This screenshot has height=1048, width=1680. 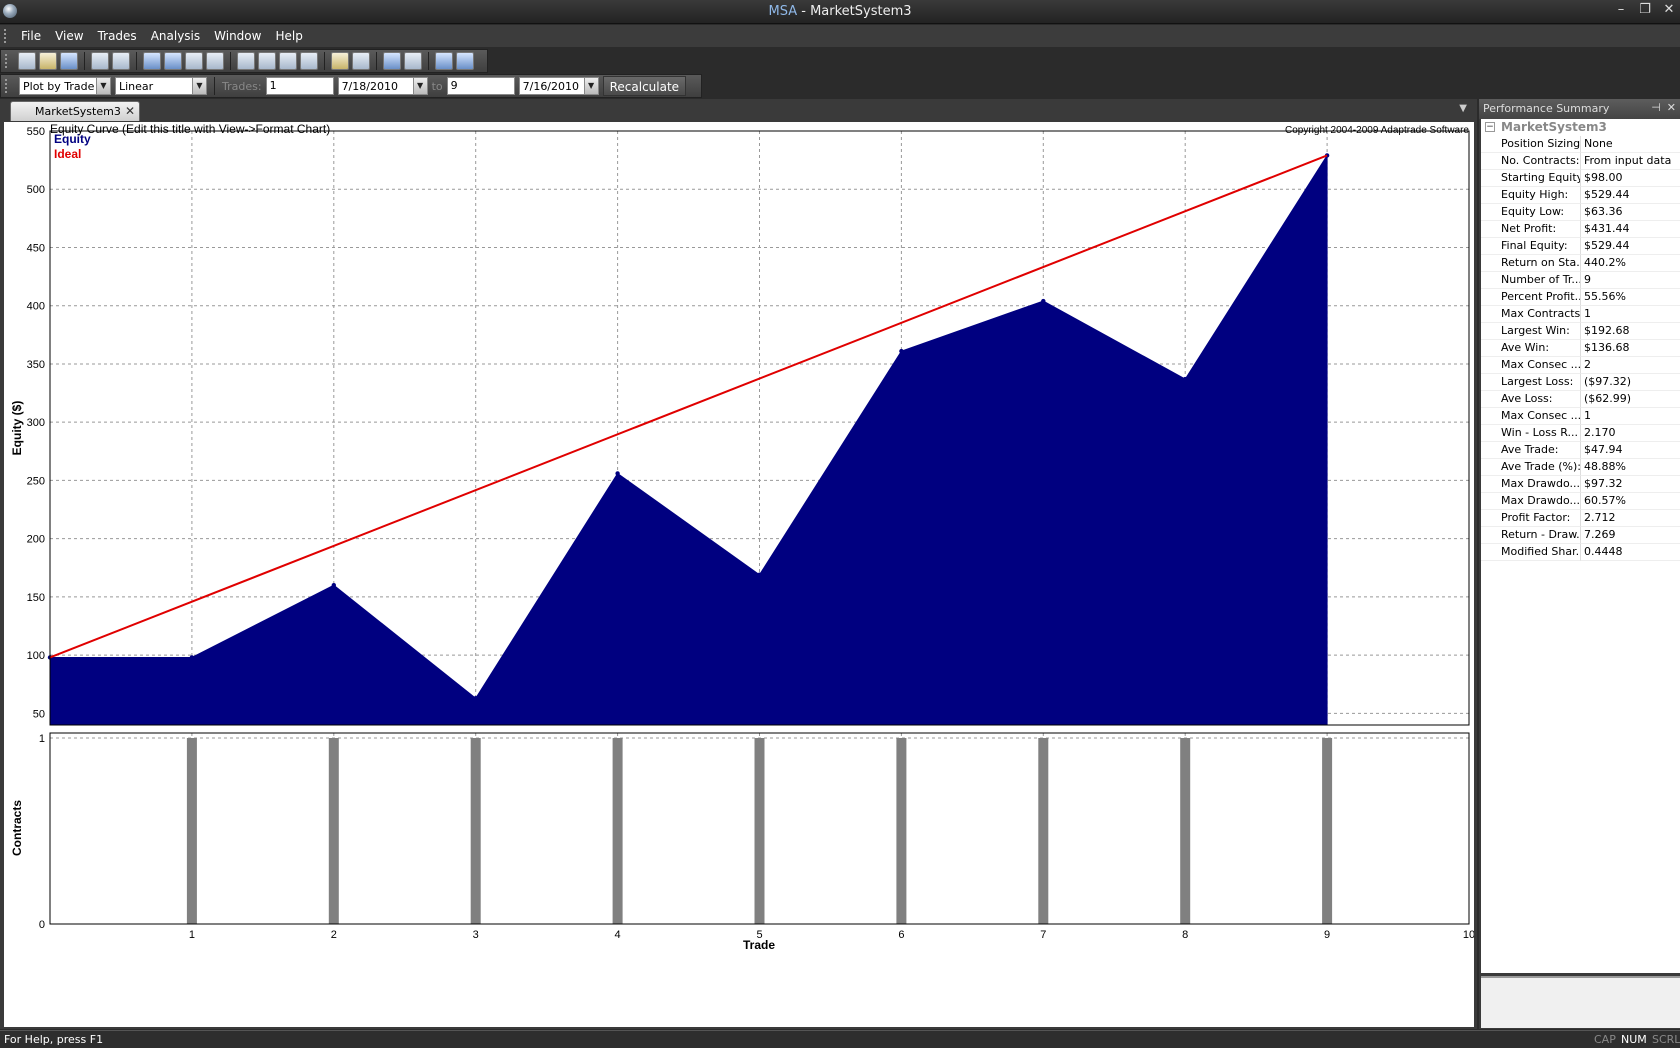 I want to click on y-tick-label: 250, so click(x=36, y=481).